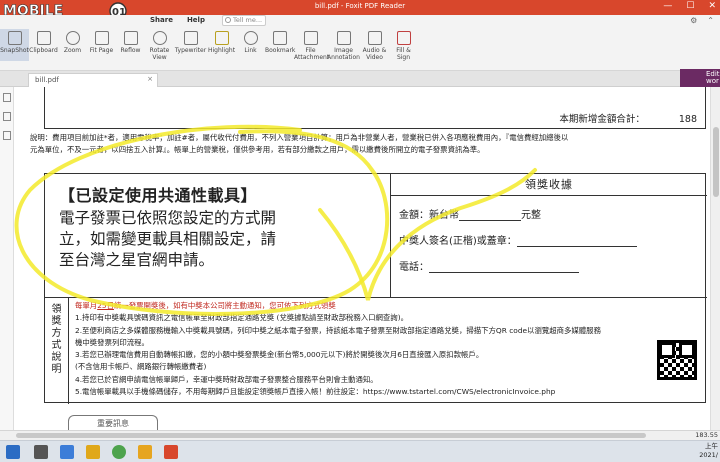  Describe the element at coordinates (119, 452) in the screenshot. I see `chrome-icon` at that location.